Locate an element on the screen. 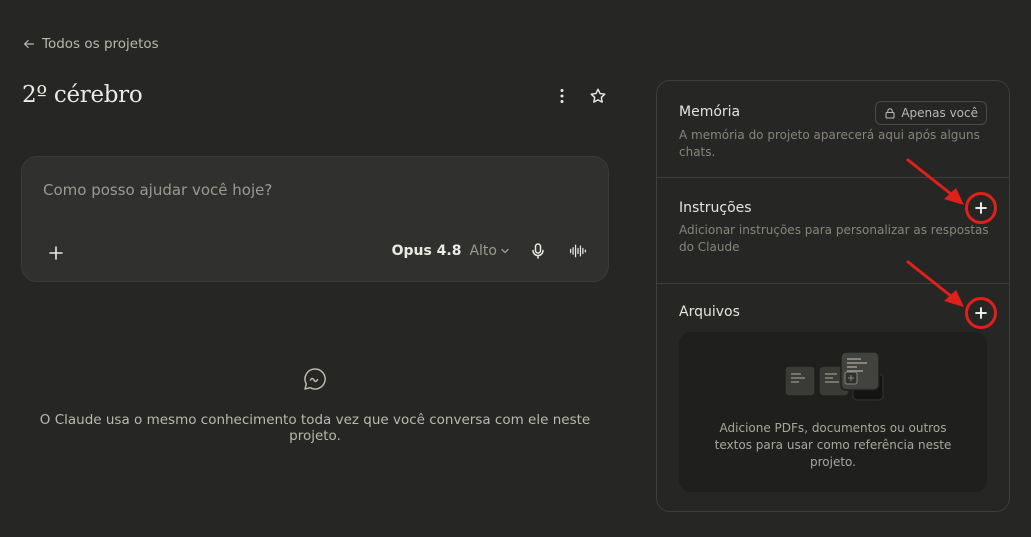 Image resolution: width=1031 pixels, height=537 pixels. voice-mode-button is located at coordinates (578, 251).